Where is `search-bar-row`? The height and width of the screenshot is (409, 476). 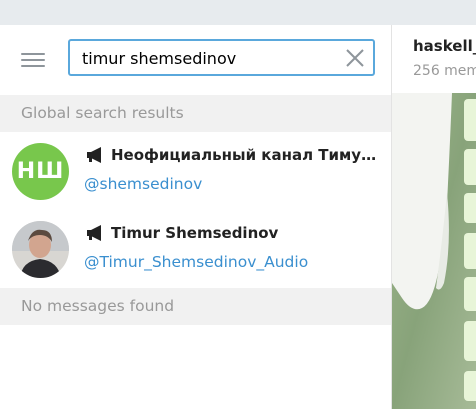 search-bar-row is located at coordinates (195, 60).